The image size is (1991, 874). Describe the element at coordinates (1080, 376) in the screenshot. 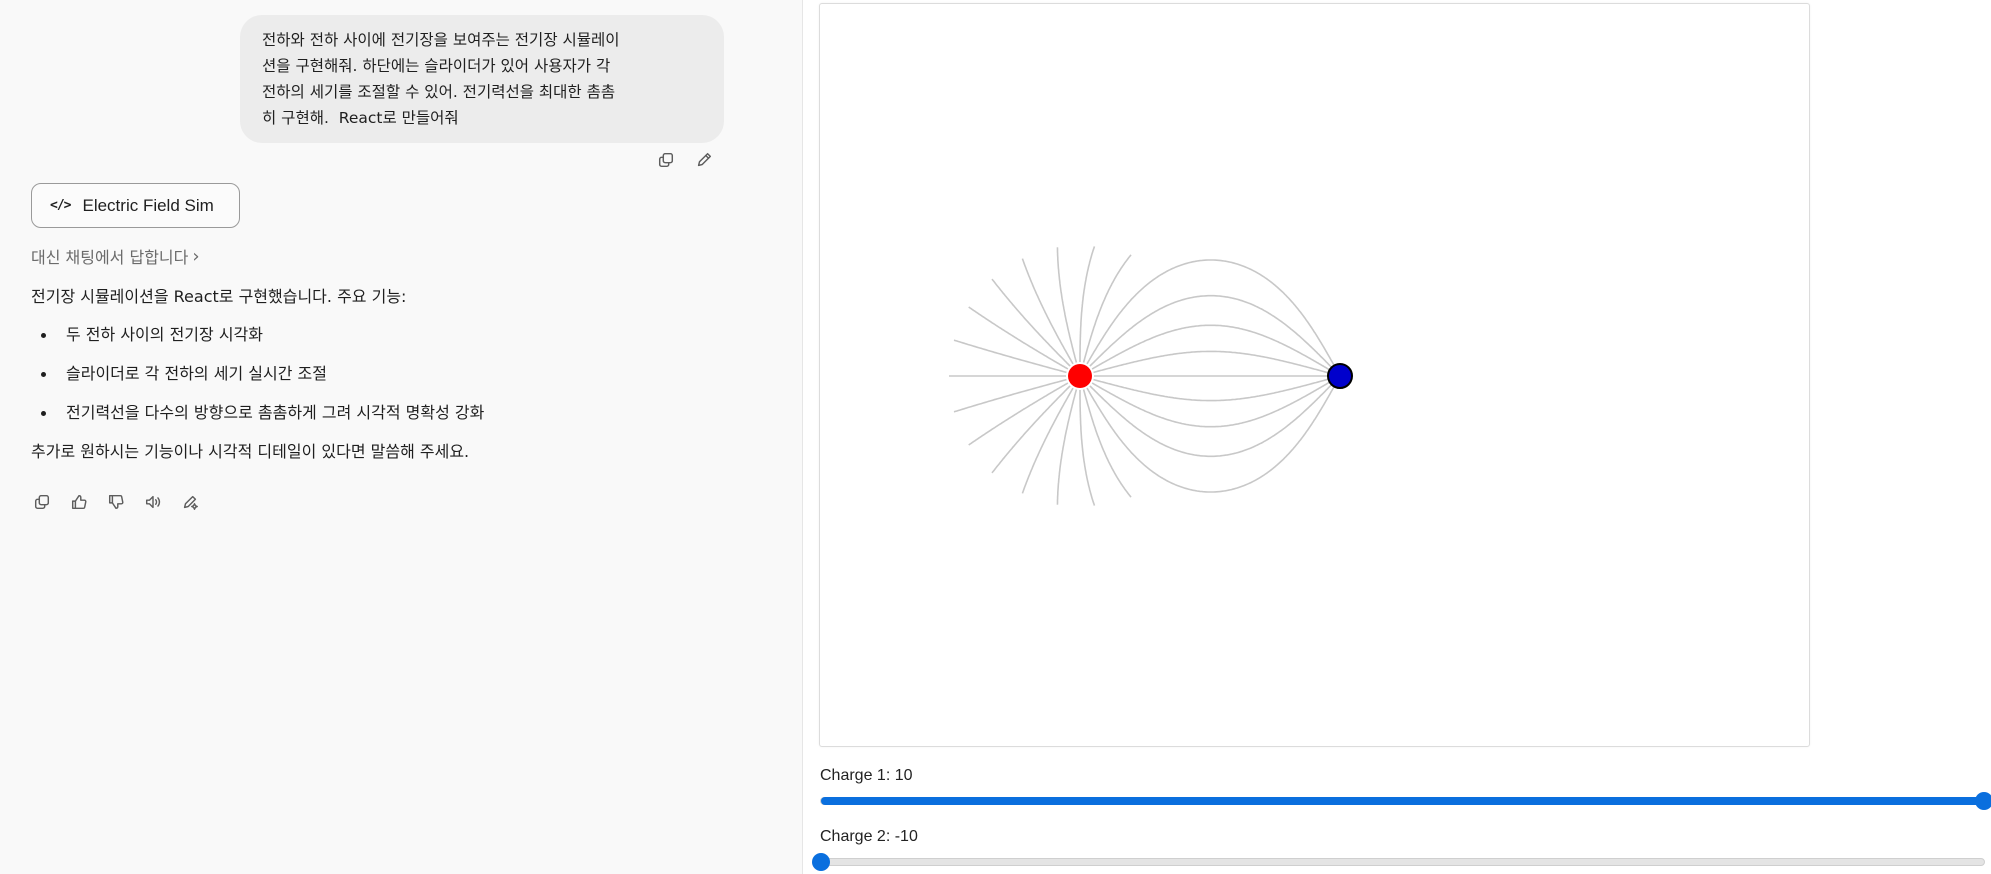

I see `positive-charge` at that location.